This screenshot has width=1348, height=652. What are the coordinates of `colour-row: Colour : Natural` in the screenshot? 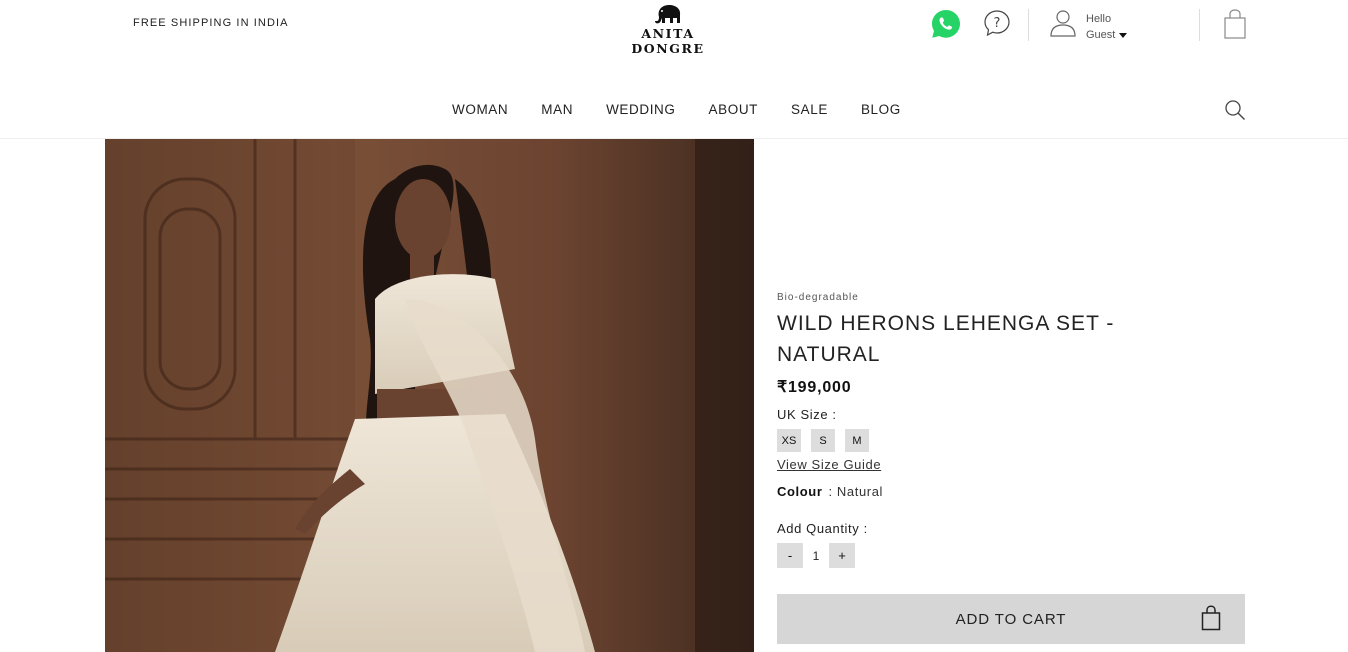 It's located at (1011, 491).